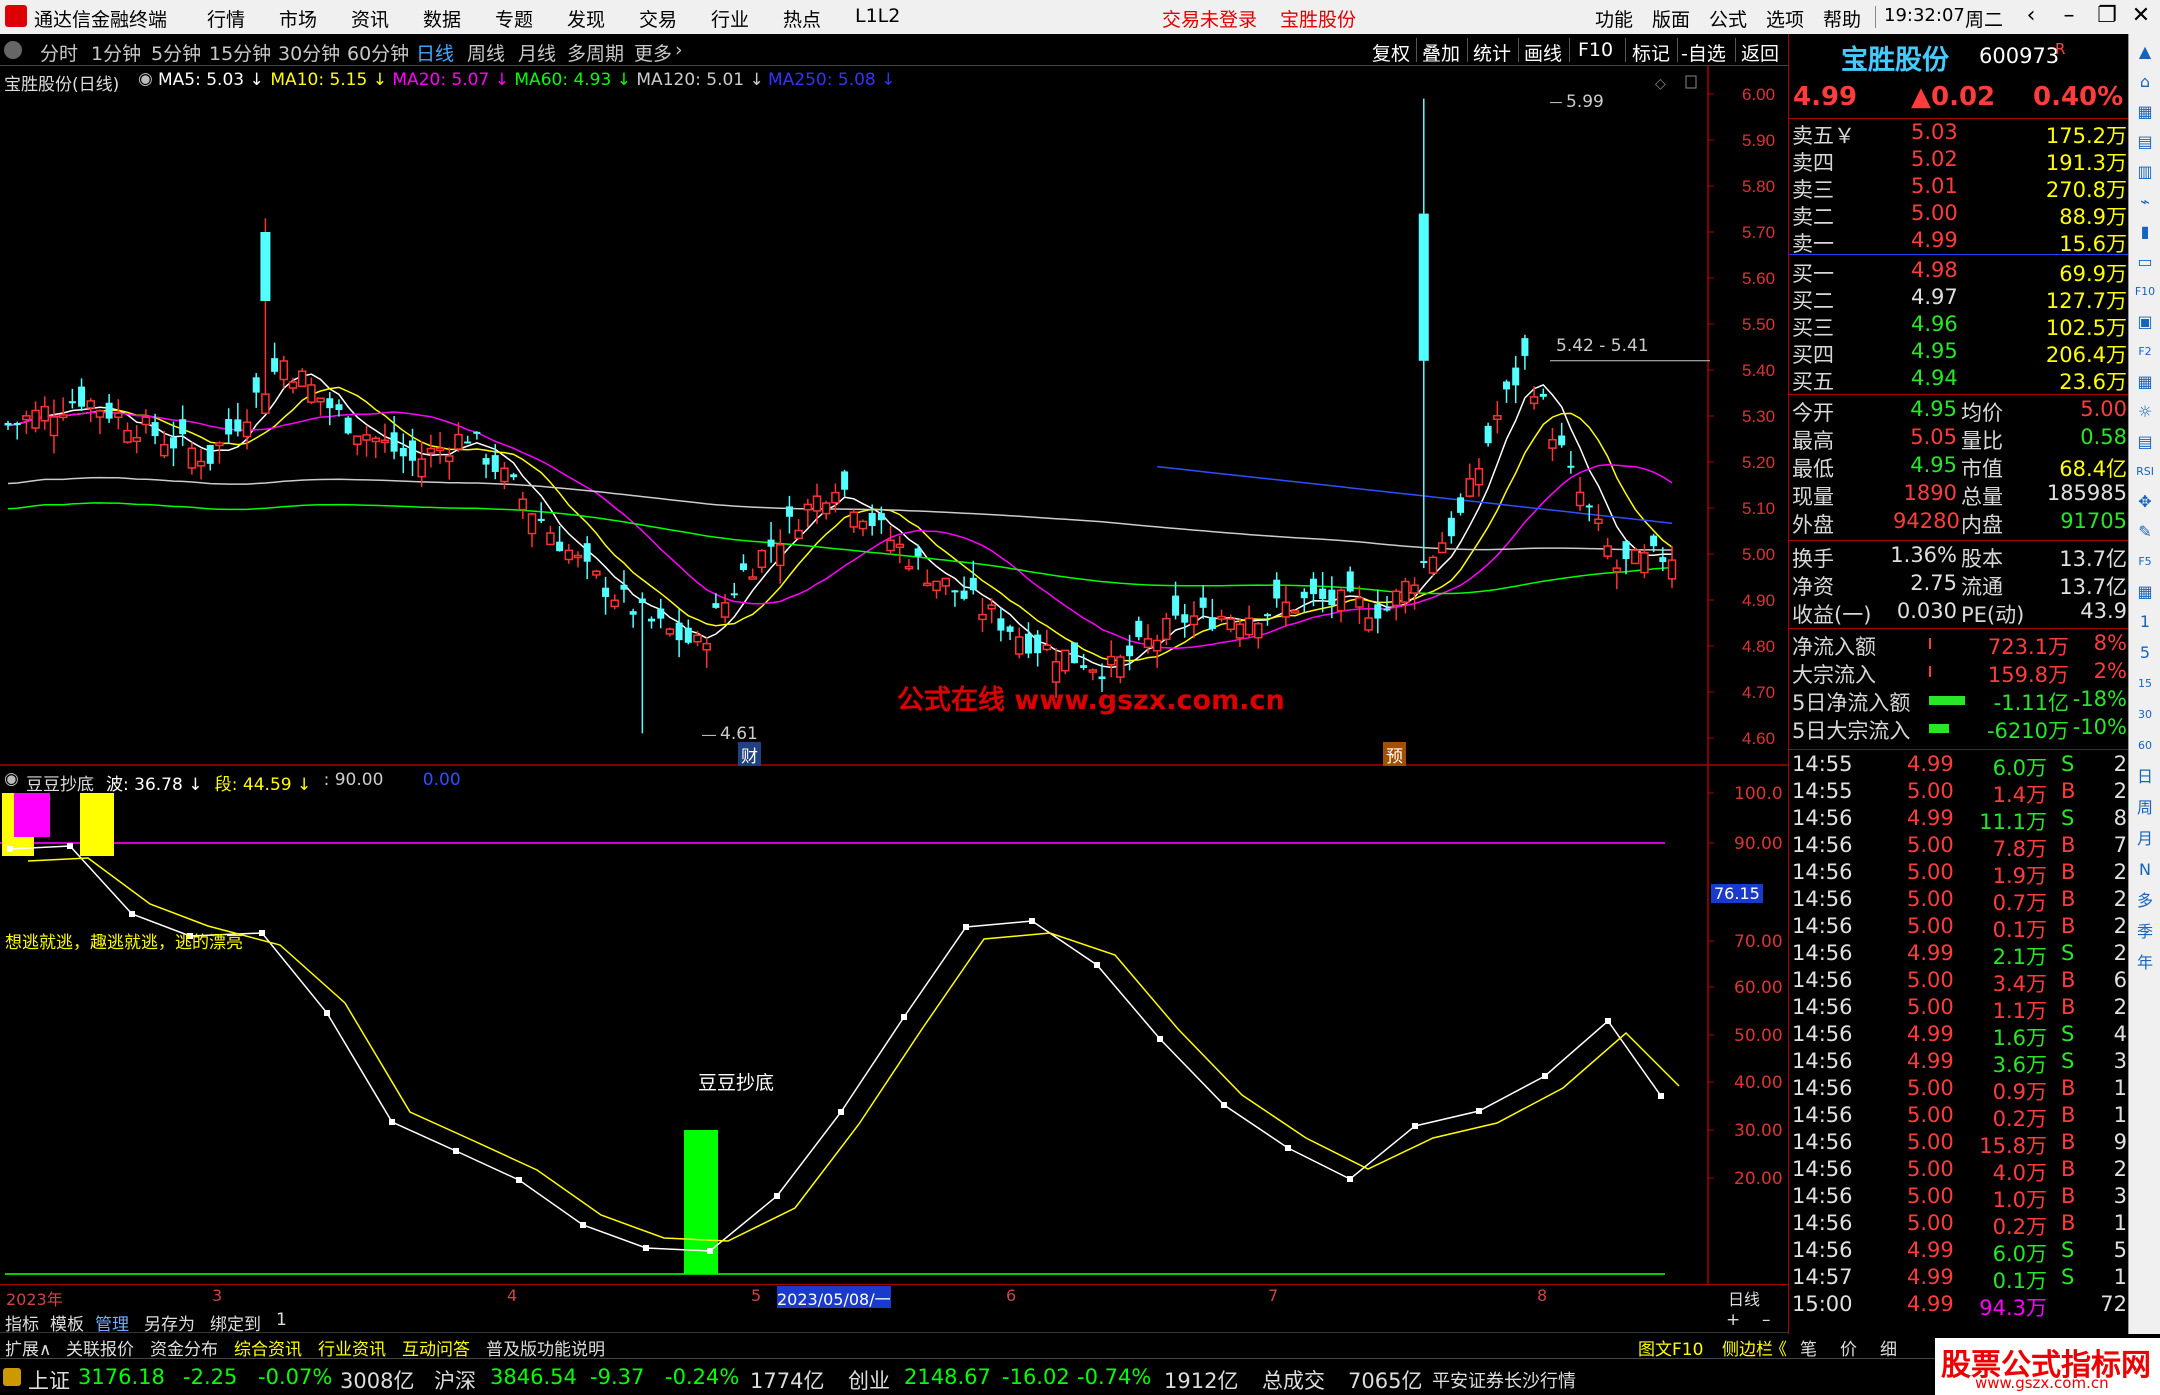  I want to click on tab-one: 1, so click(281, 1320).